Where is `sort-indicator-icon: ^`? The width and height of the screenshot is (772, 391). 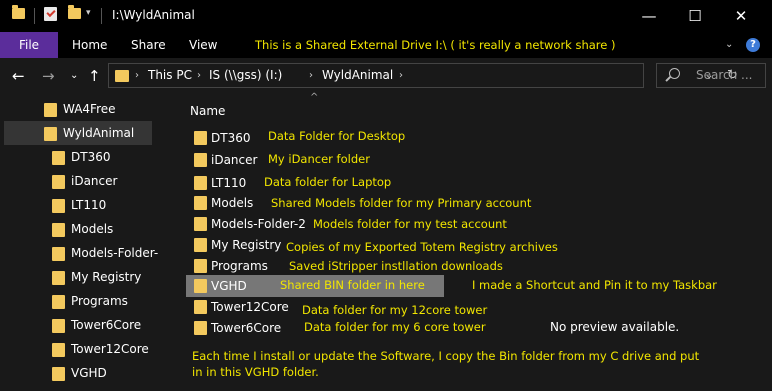
sort-indicator-icon: ^ is located at coordinates (314, 97).